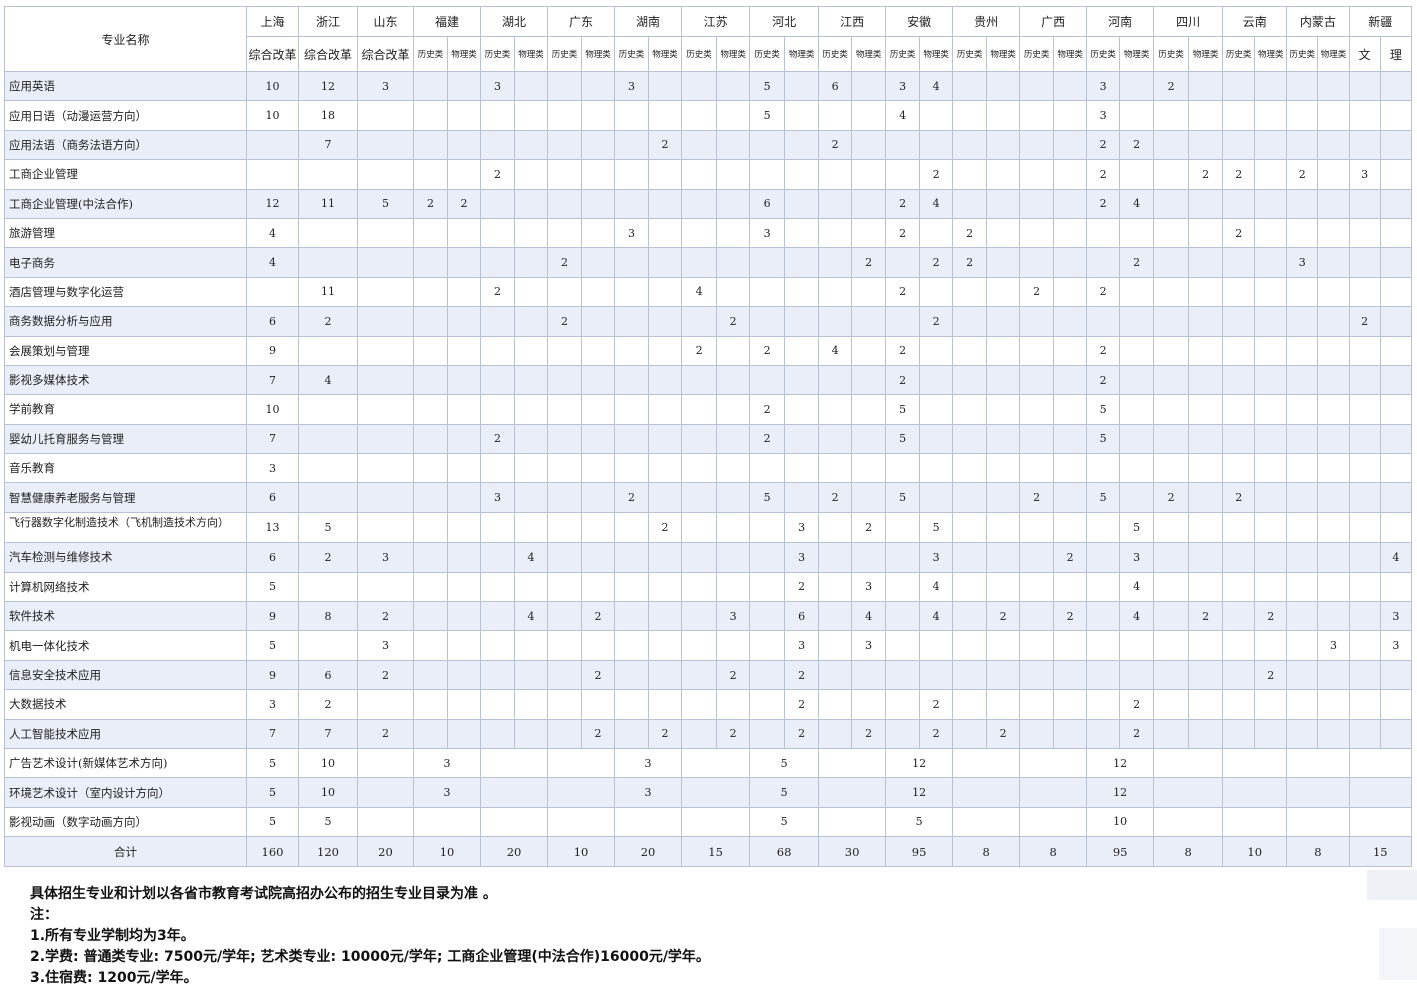 Image resolution: width=1417 pixels, height=990 pixels. I want to click on major-name: 汽车检测与维修技术, so click(125, 557).